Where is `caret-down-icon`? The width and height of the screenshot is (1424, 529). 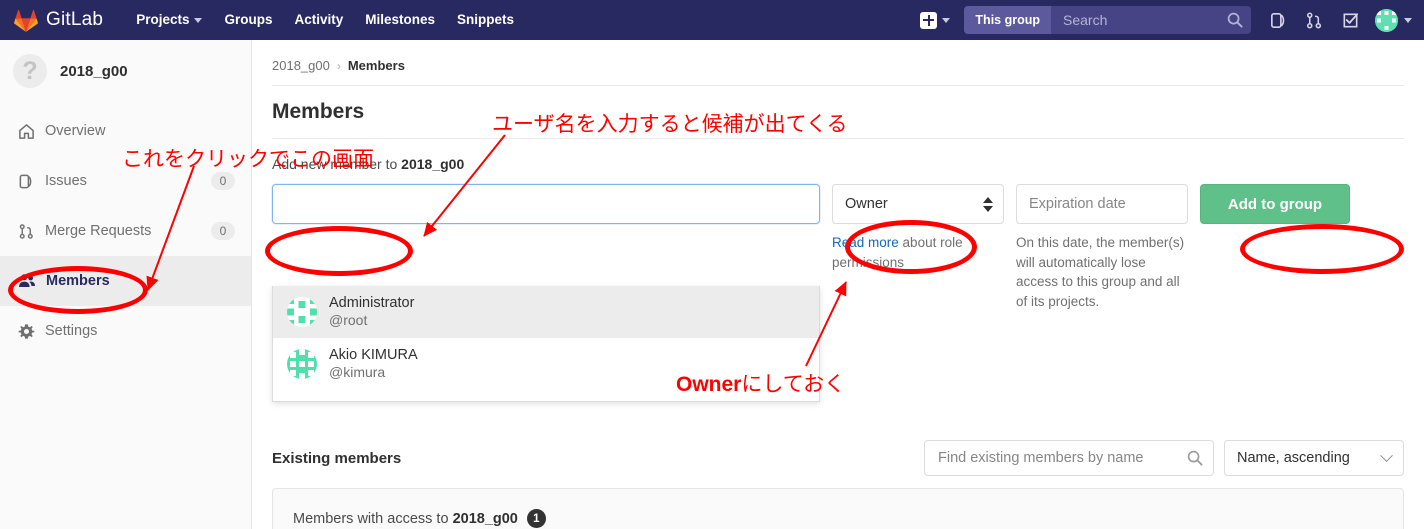 caret-down-icon is located at coordinates (988, 208).